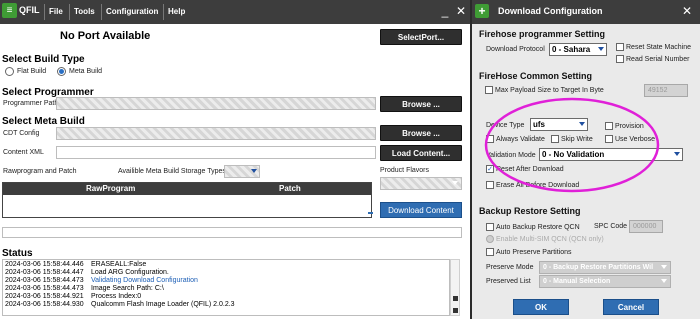 This screenshot has width=700, height=319. Describe the element at coordinates (490, 252) in the screenshot. I see `auto-preserve-checkbox` at that location.